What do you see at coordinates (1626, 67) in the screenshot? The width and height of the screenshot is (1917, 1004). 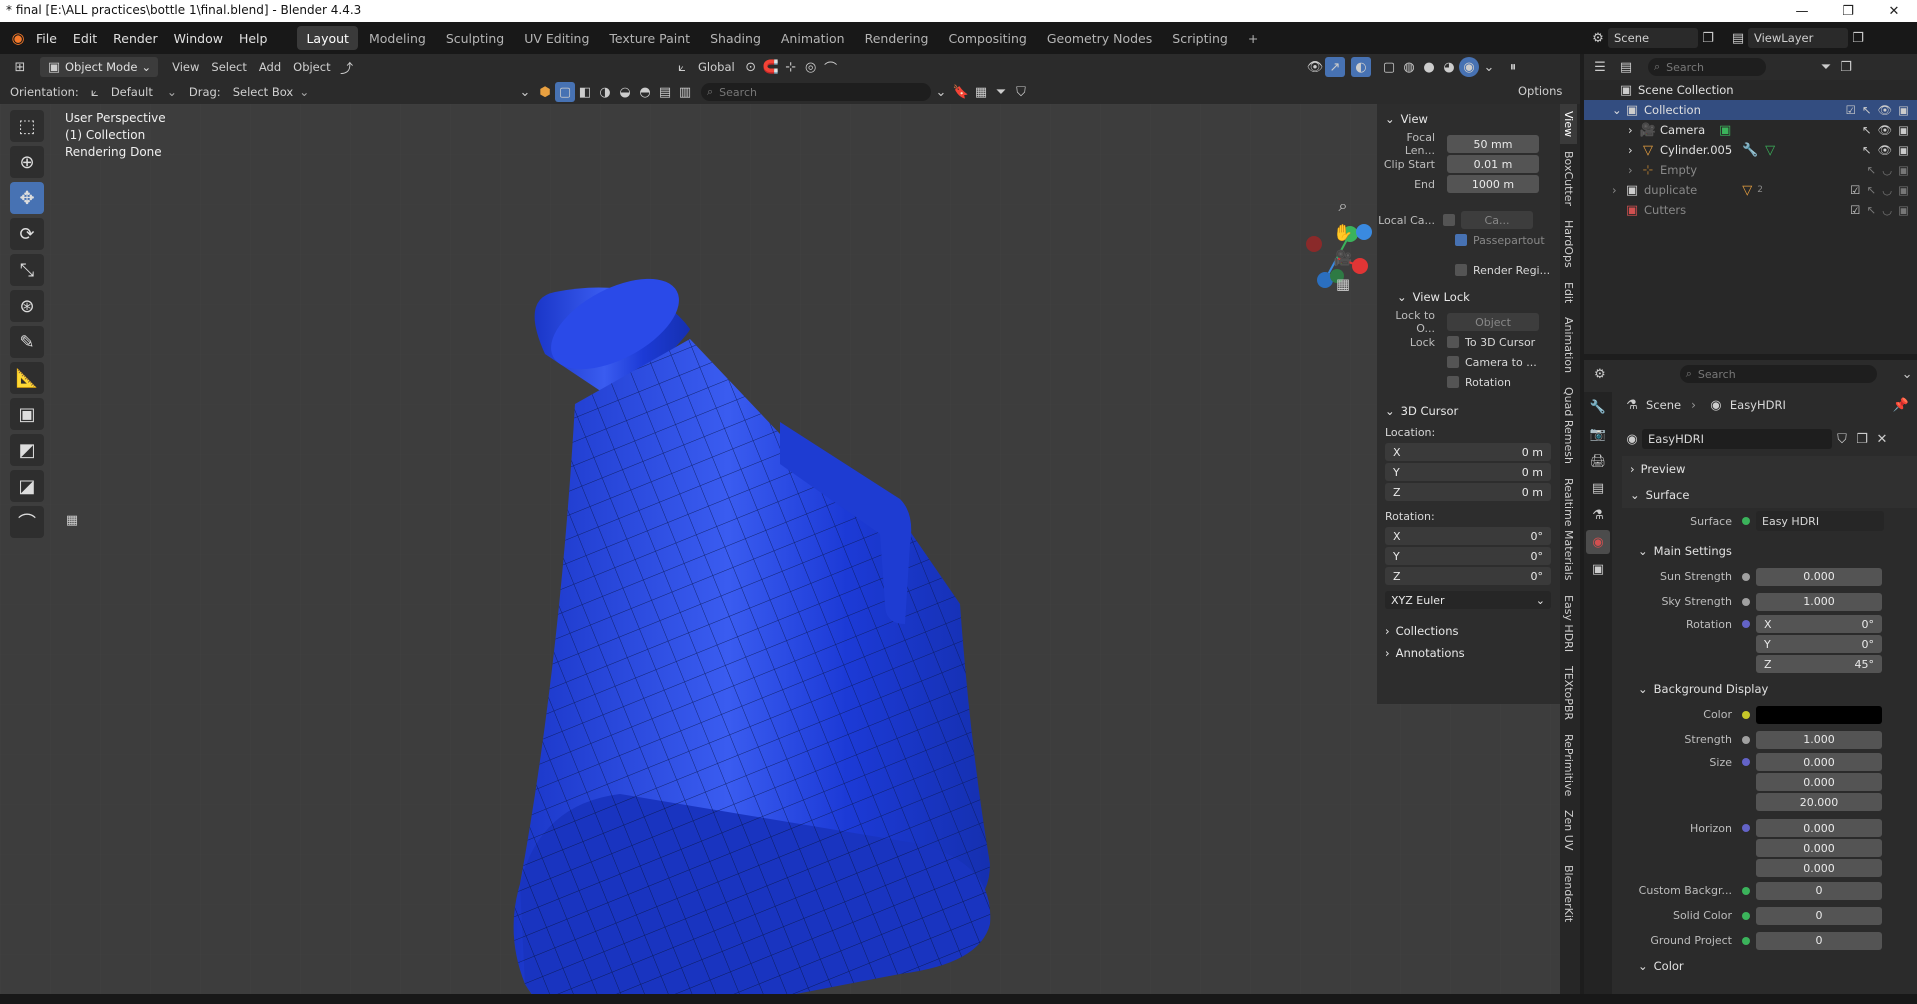 I see `display-mode-icon: ▤` at bounding box center [1626, 67].